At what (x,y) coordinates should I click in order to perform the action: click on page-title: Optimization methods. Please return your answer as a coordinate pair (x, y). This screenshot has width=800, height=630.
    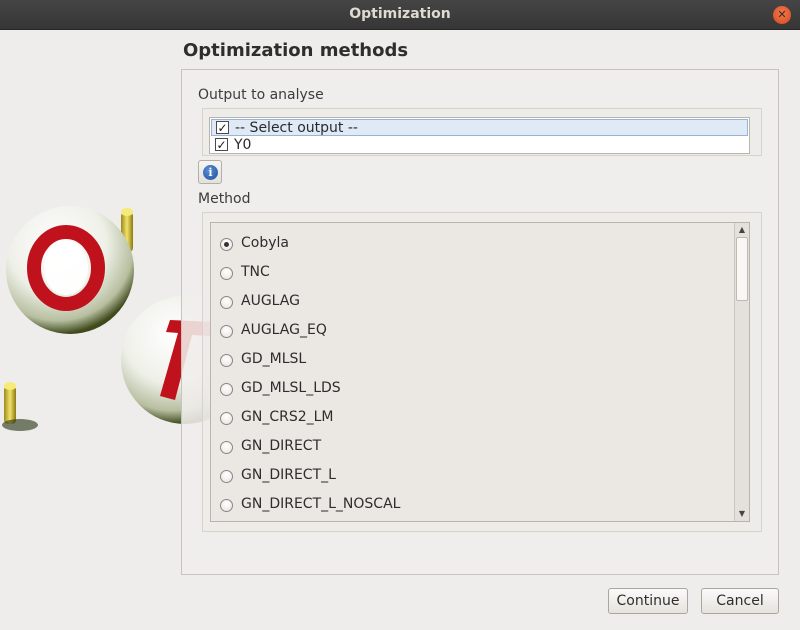
    Looking at the image, I should click on (296, 50).